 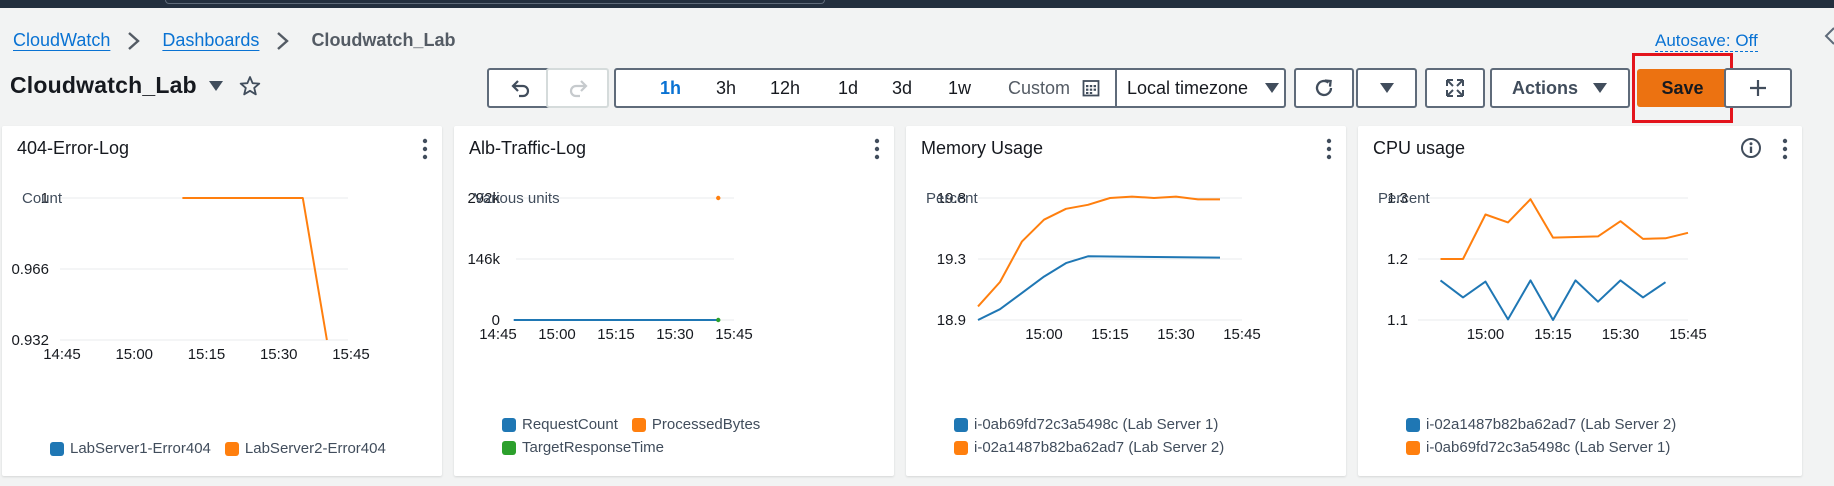 What do you see at coordinates (1551, 424) in the screenshot?
I see `legend-label: i-02a1487b82ba62ad7 (Lab Server 2)` at bounding box center [1551, 424].